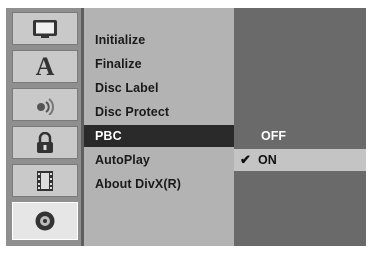 Image resolution: width=374 pixels, height=253 pixels. I want to click on category-audio, so click(45, 104).